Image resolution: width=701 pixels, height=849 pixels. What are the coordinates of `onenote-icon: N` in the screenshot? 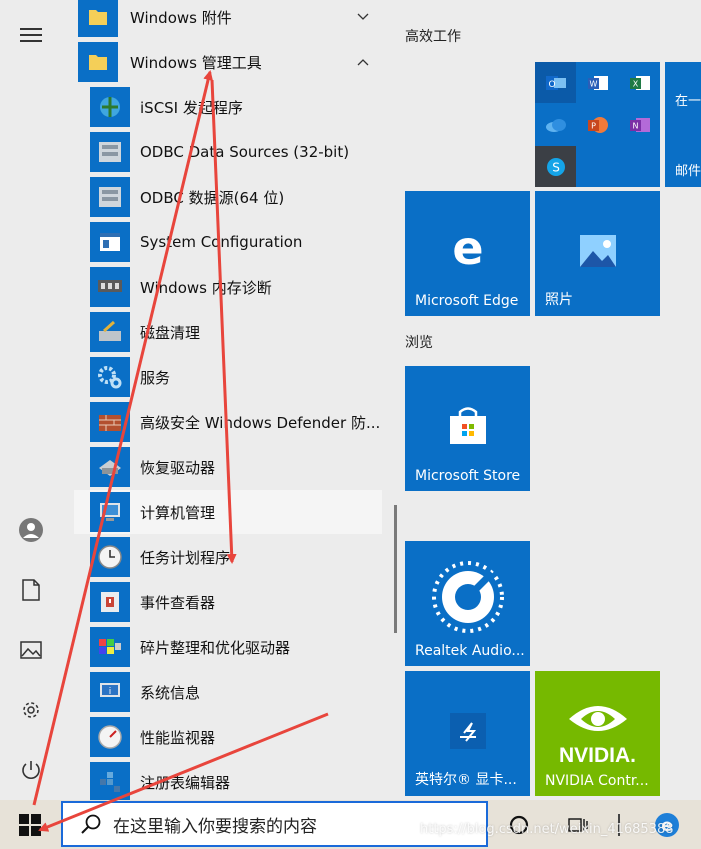 It's located at (639, 124).